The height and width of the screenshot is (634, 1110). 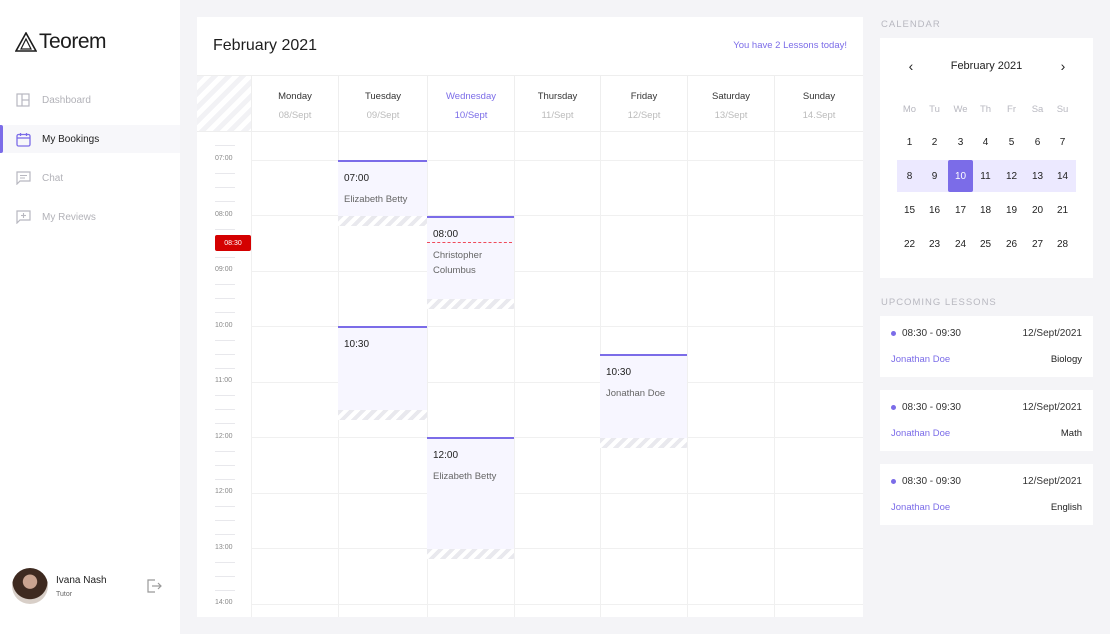 What do you see at coordinates (294, 103) in the screenshot?
I see `day-header-monday: Monday 08/Sept` at bounding box center [294, 103].